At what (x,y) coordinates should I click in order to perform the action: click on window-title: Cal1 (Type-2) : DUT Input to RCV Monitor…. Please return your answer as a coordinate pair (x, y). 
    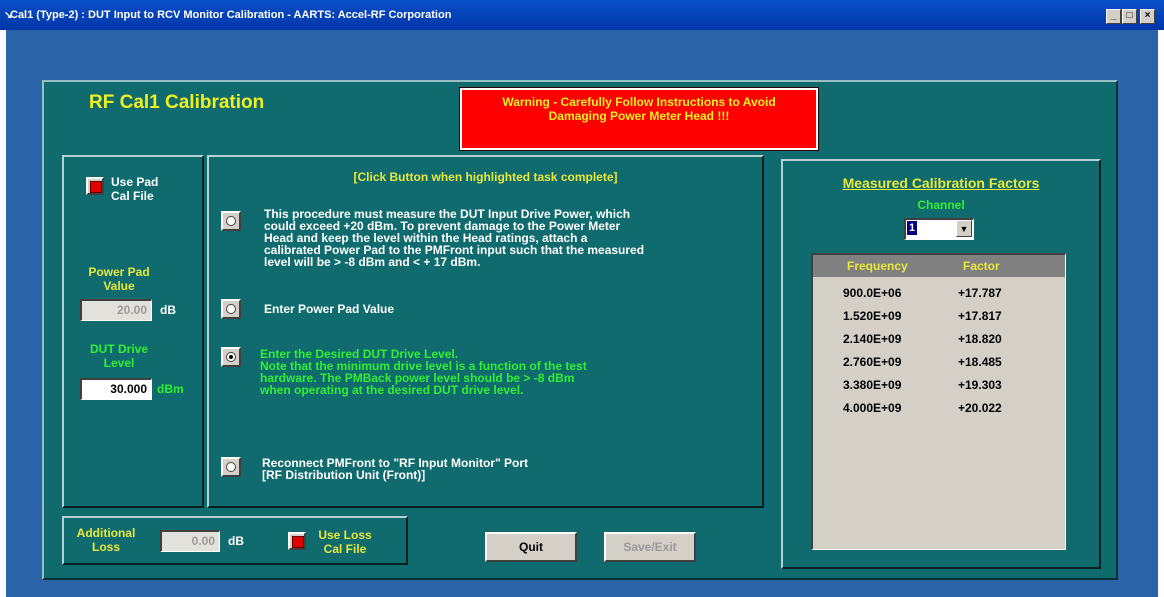
    Looking at the image, I should click on (231, 15).